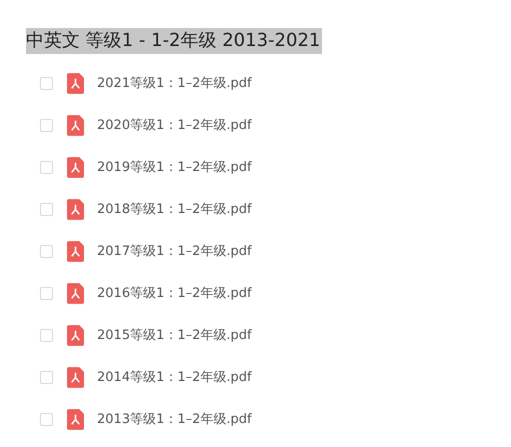  Describe the element at coordinates (174, 293) in the screenshot. I see `file-name: 2016等级1：1–2年级.pdf` at that location.